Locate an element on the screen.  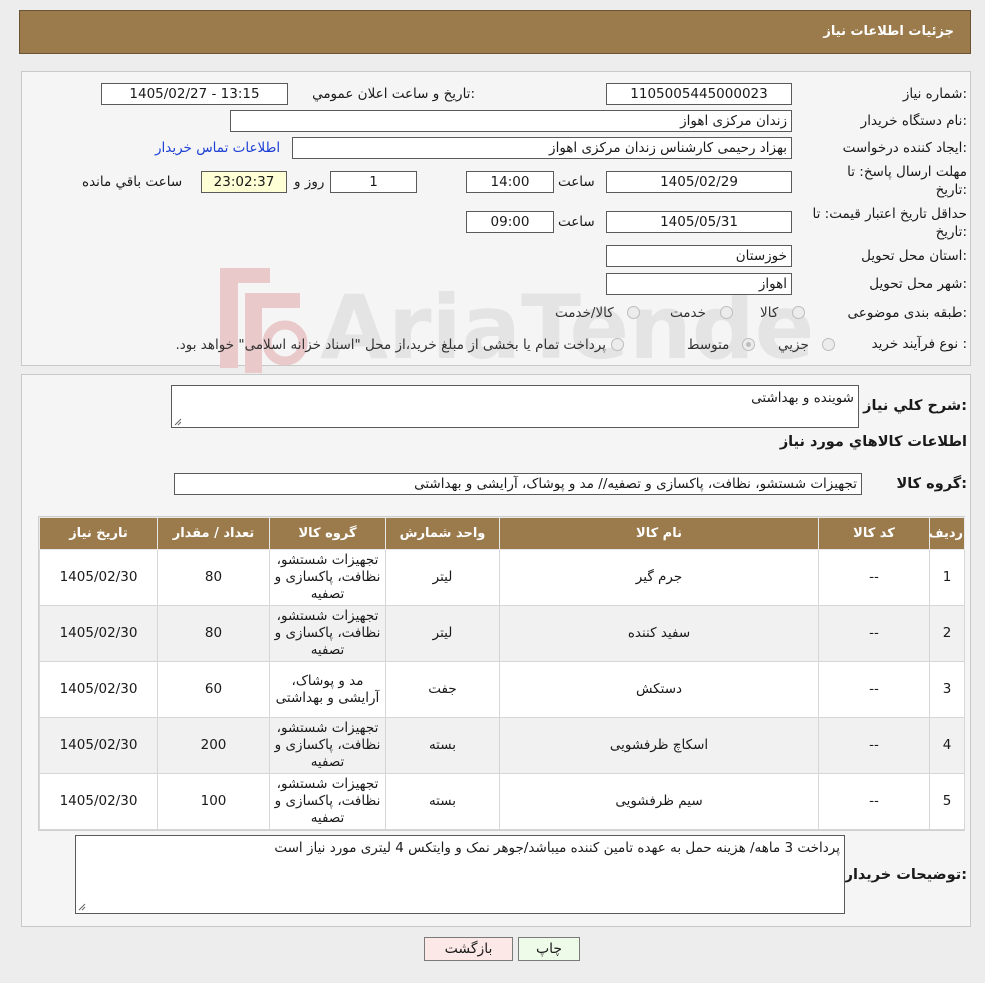
days-label: روز و is located at coordinates (309, 182).